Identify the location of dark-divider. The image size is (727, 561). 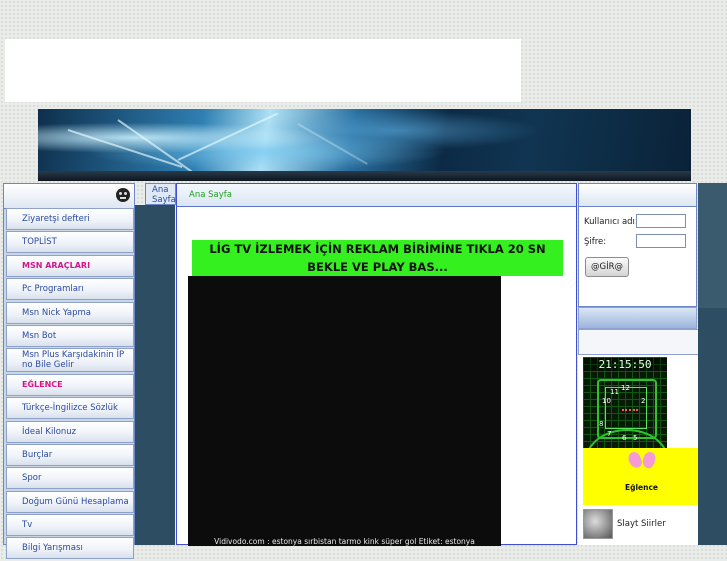
(155, 375).